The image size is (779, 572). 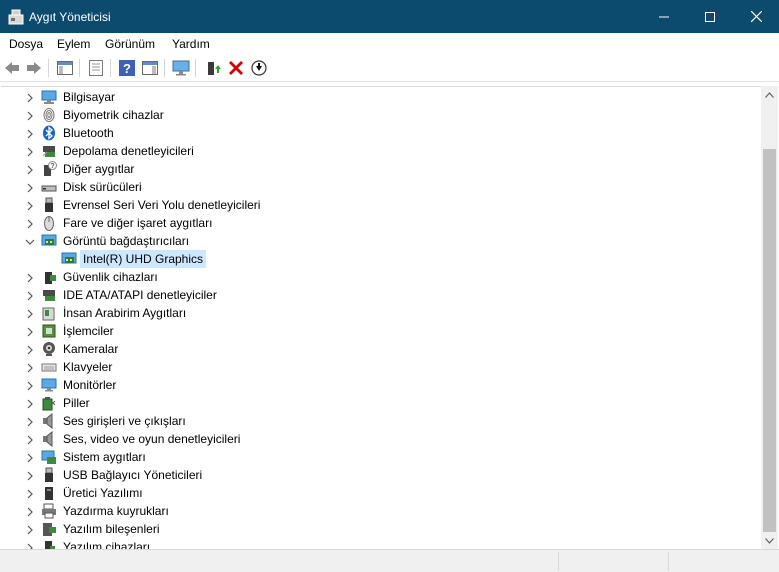 I want to click on tree-category-fare-ve-diger-isaret-aygitlari: Fare ve diğer işaret aygıtları, so click(x=381, y=223).